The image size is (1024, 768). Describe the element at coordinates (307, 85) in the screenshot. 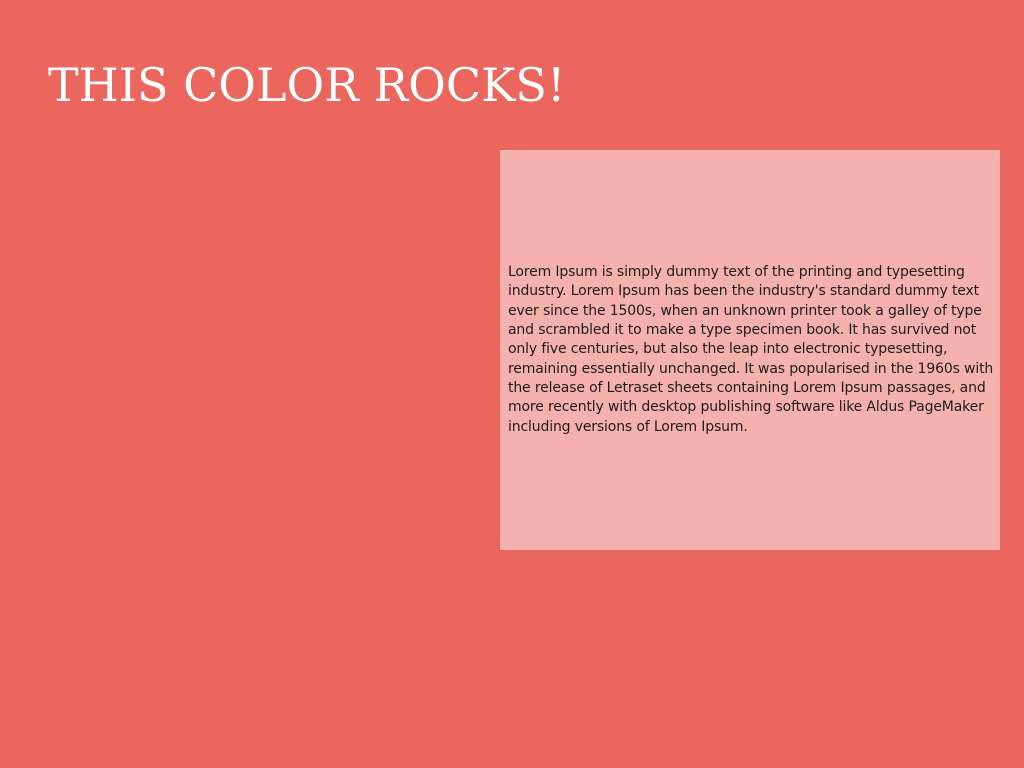

I see `page-title: THIS COLOR ROCKS!` at that location.